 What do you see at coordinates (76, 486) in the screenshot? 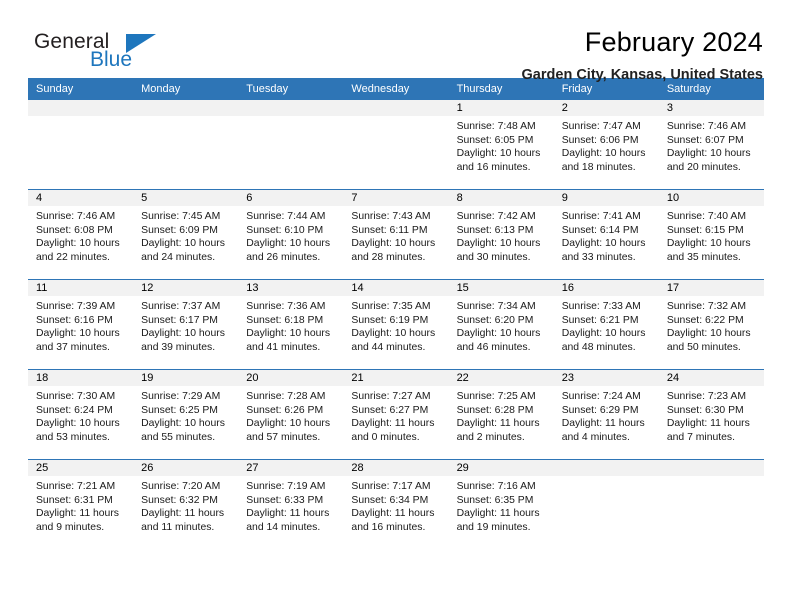
I see `day-detail-line: Sunrise: 7:21 AM` at bounding box center [76, 486].